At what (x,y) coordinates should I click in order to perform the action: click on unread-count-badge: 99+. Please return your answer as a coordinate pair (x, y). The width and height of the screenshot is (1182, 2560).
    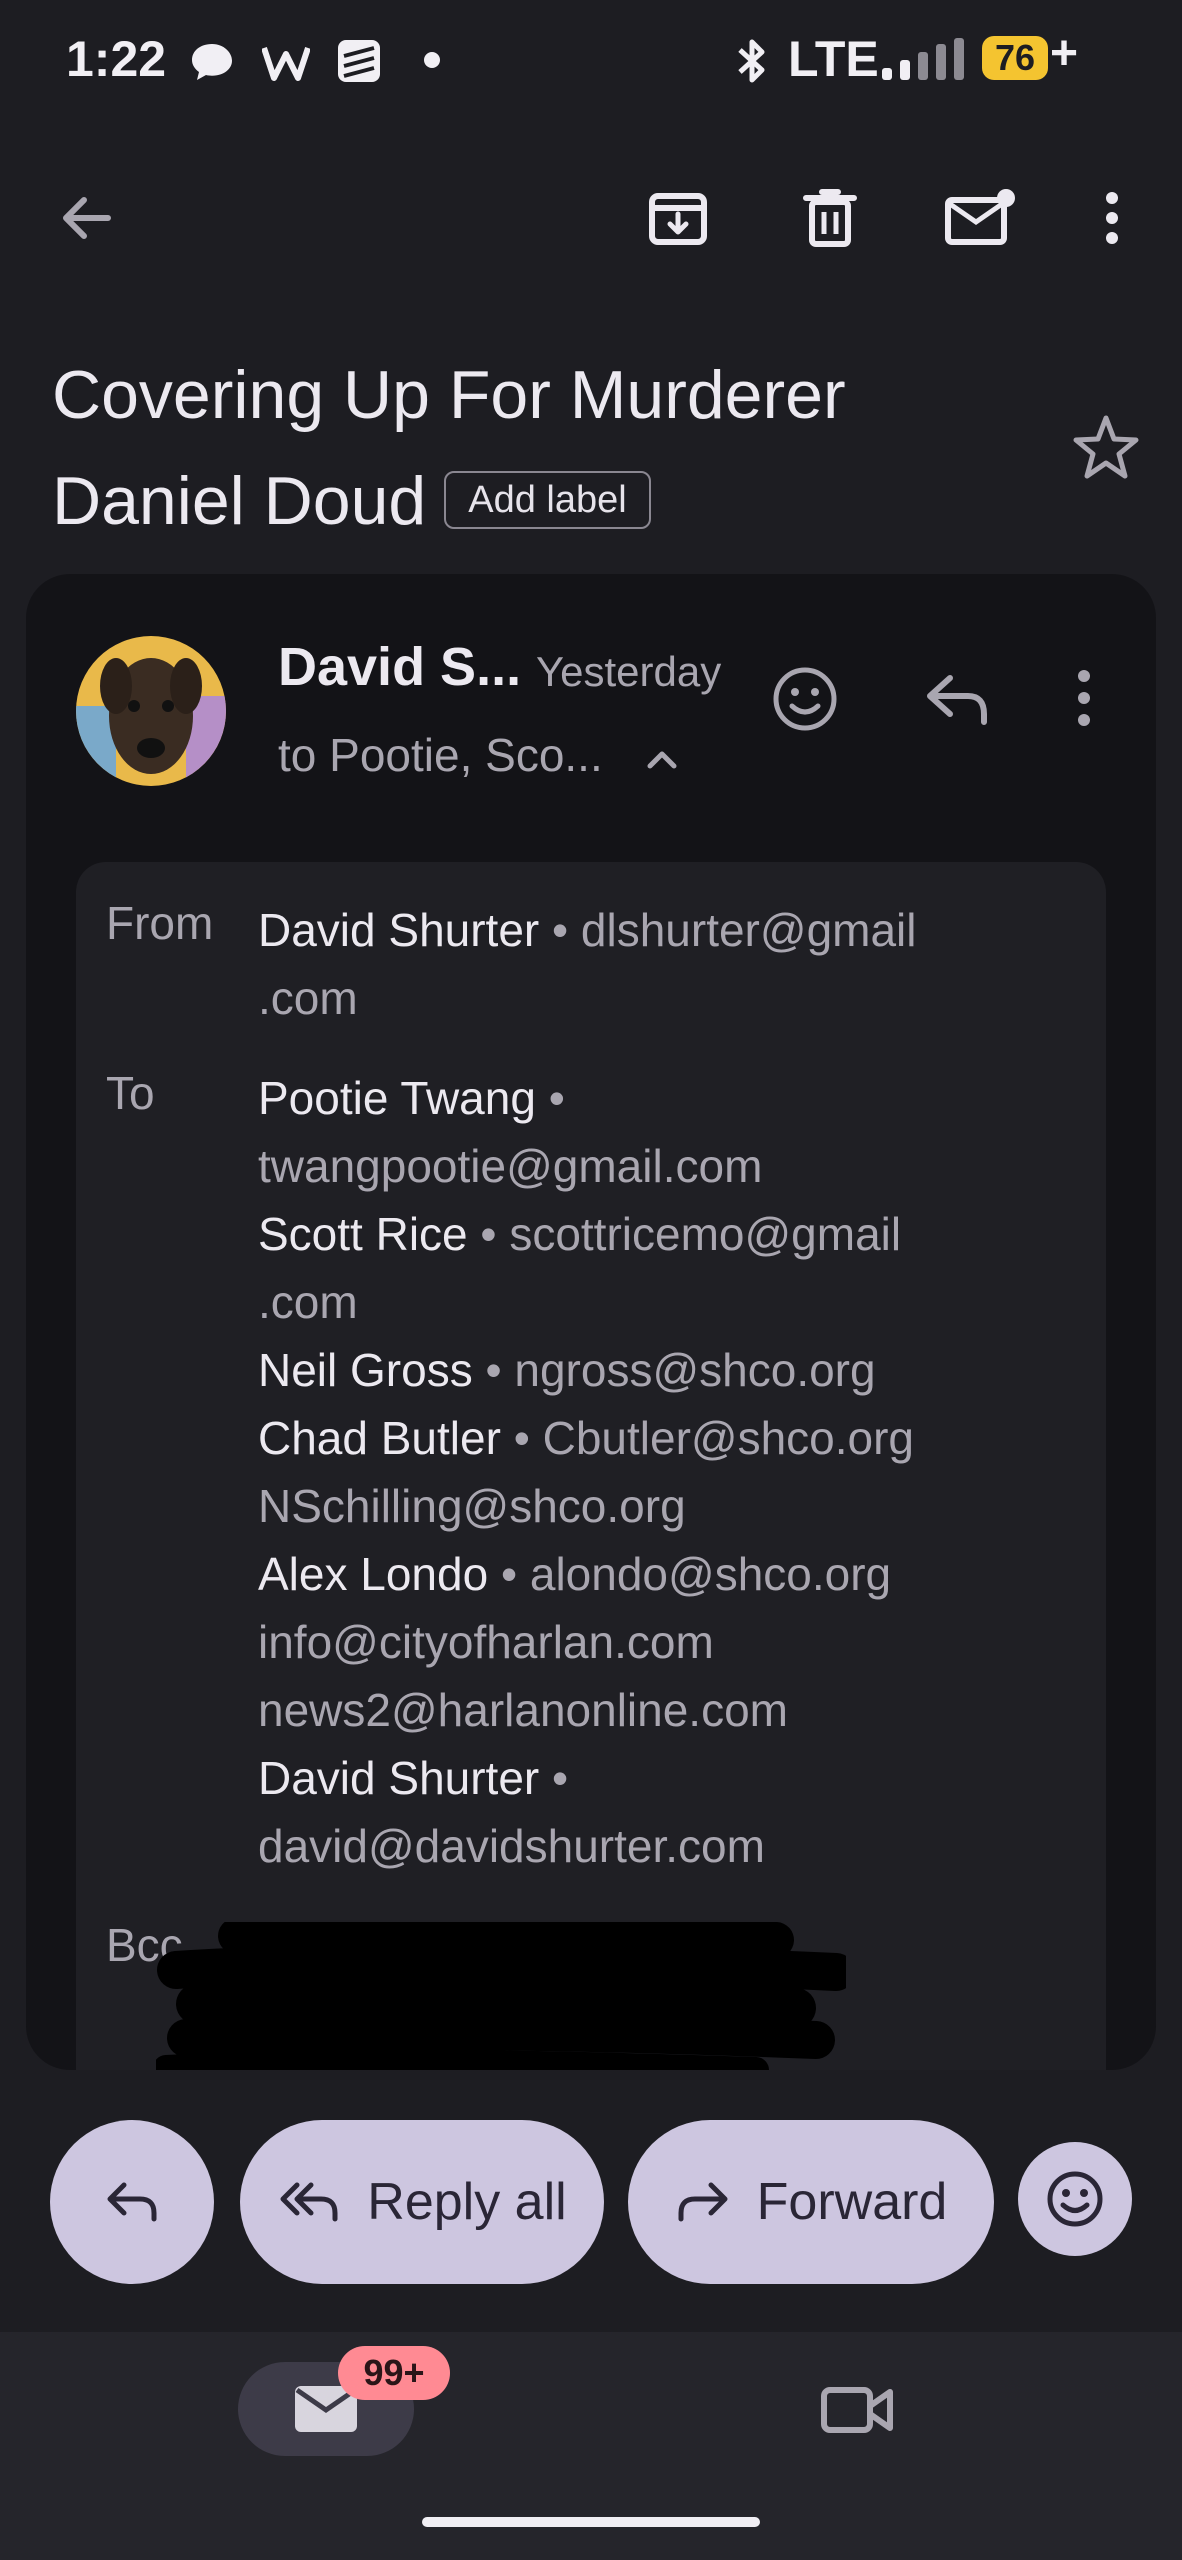
    Looking at the image, I should click on (394, 2373).